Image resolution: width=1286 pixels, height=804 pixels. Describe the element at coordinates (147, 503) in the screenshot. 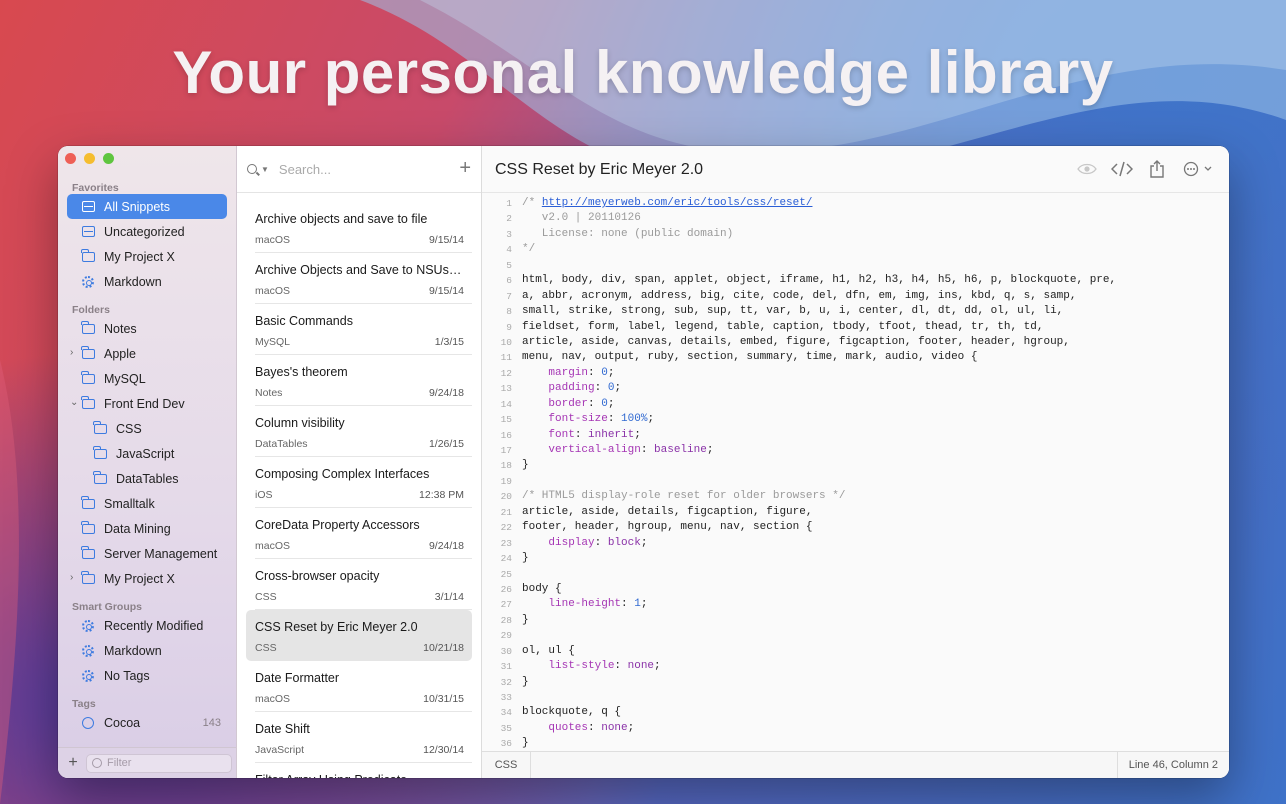

I see `sidebar-folder-smalltalk: Smalltalk` at that location.